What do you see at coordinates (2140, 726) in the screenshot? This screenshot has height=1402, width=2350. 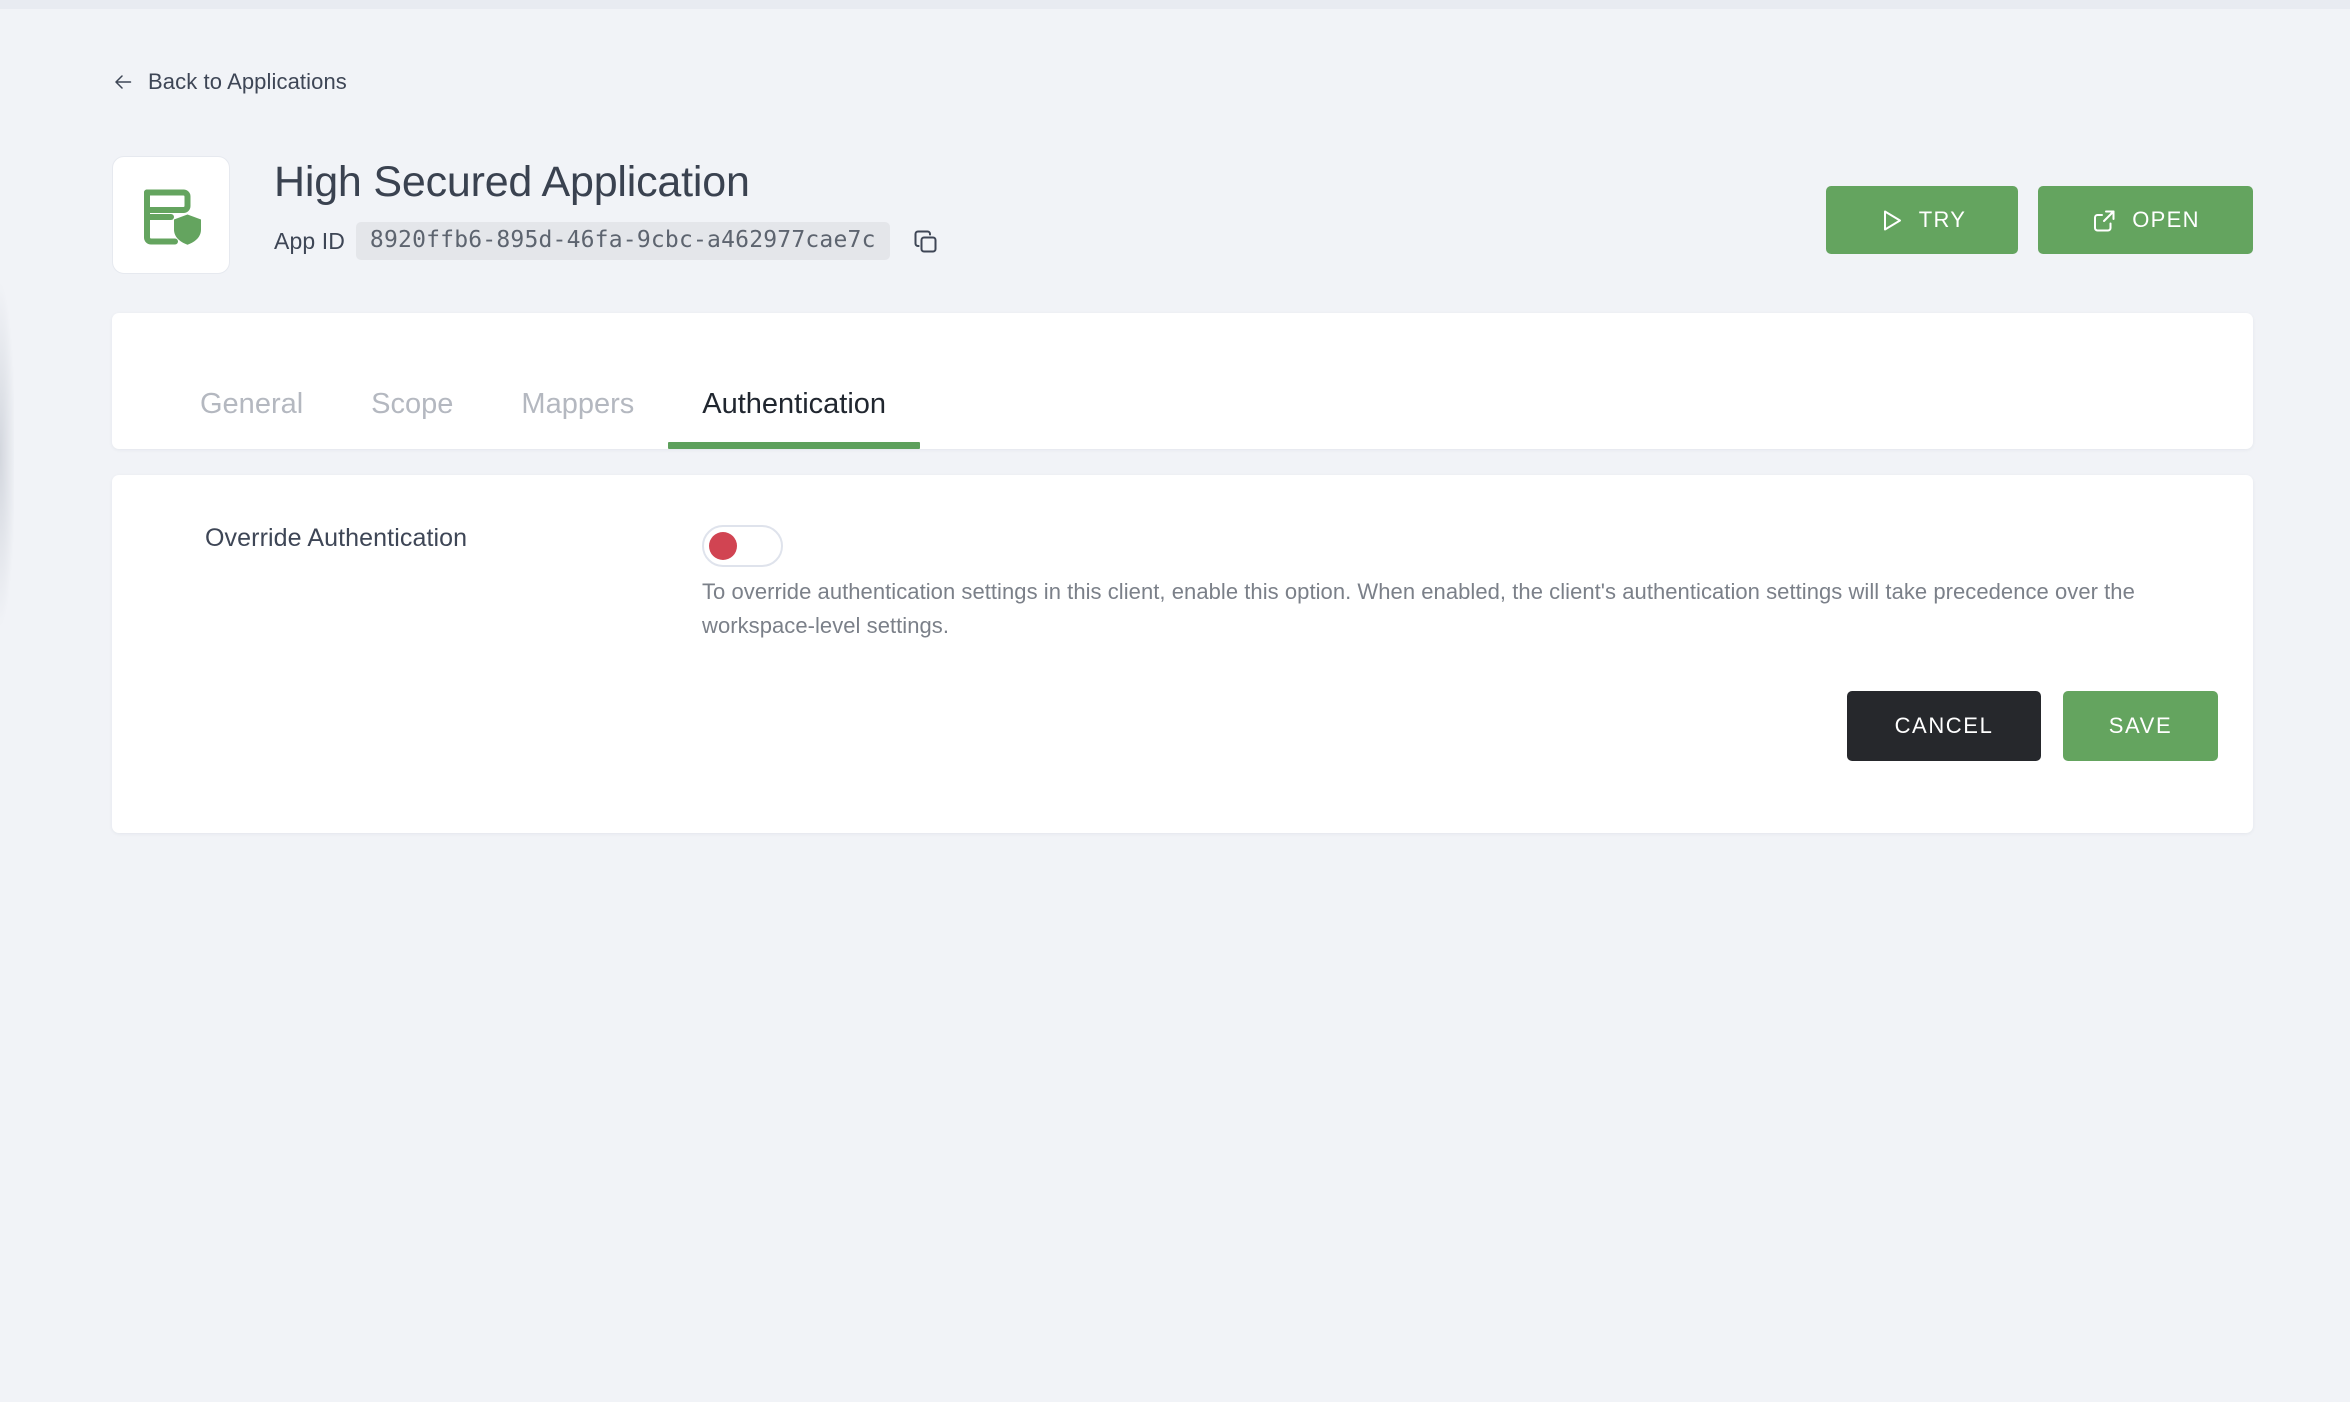 I see `save-button: SAVE` at bounding box center [2140, 726].